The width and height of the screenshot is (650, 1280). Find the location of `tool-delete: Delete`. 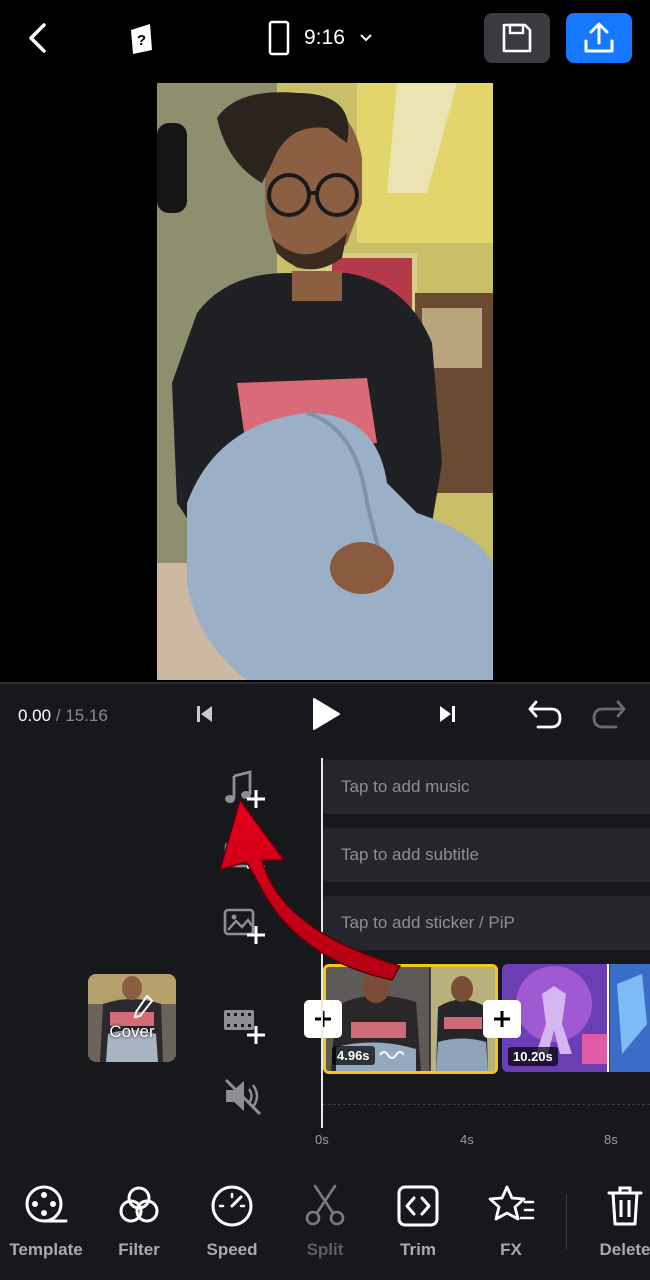

tool-delete: Delete is located at coordinates (615, 1221).